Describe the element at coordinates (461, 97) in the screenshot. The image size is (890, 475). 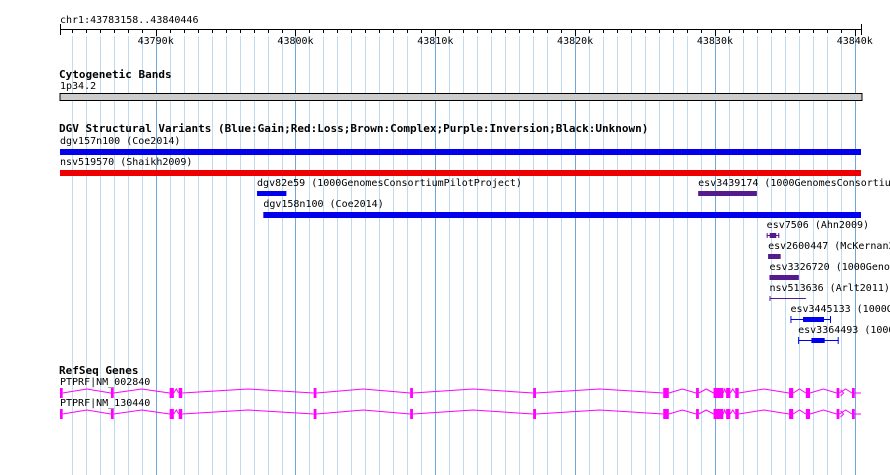
I see `cytoband-bar` at that location.